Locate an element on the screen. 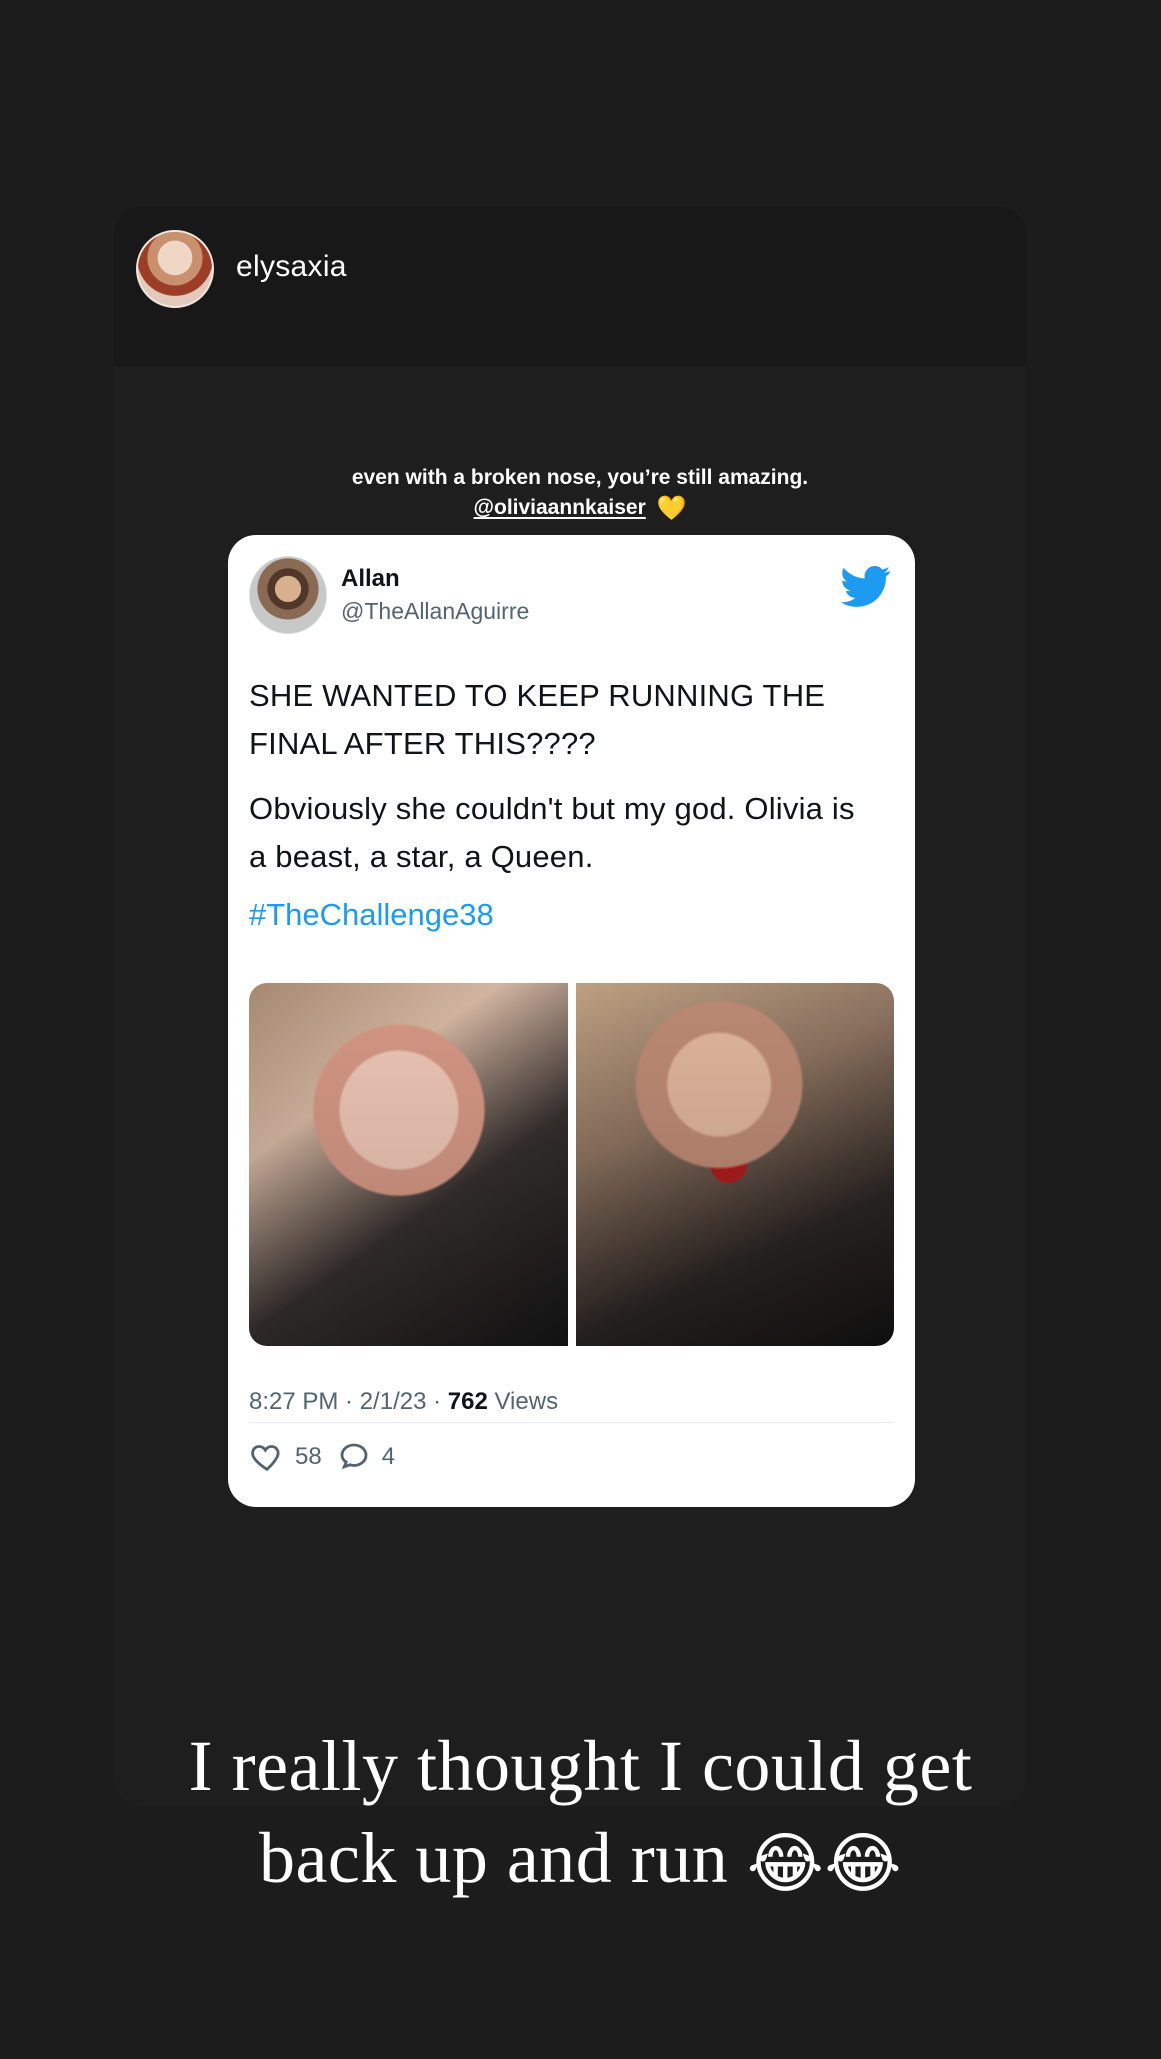  overlay-line-1: I really thought I could get is located at coordinates (580, 1766).